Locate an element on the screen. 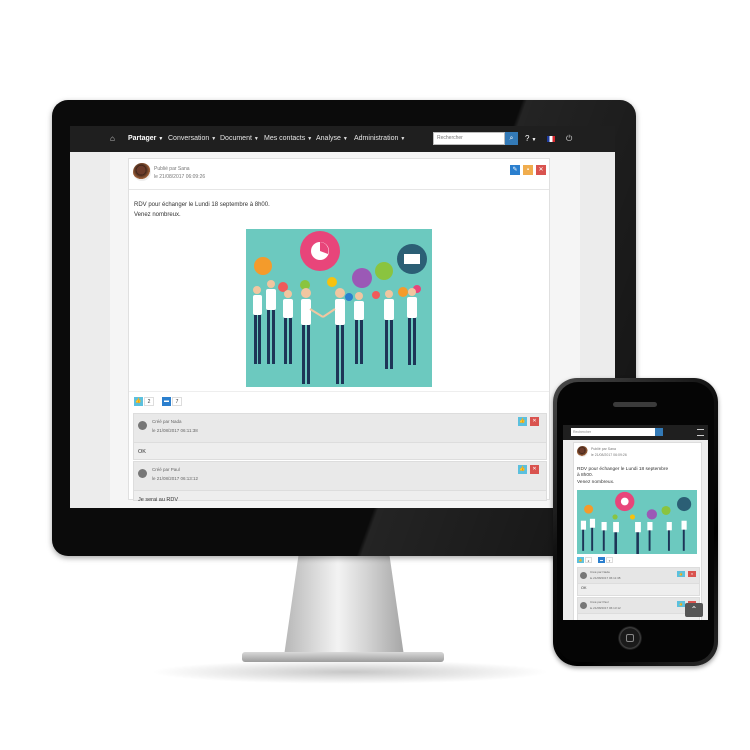  nav-mes-contacts: Mes contacts ▼ is located at coordinates (288, 138).